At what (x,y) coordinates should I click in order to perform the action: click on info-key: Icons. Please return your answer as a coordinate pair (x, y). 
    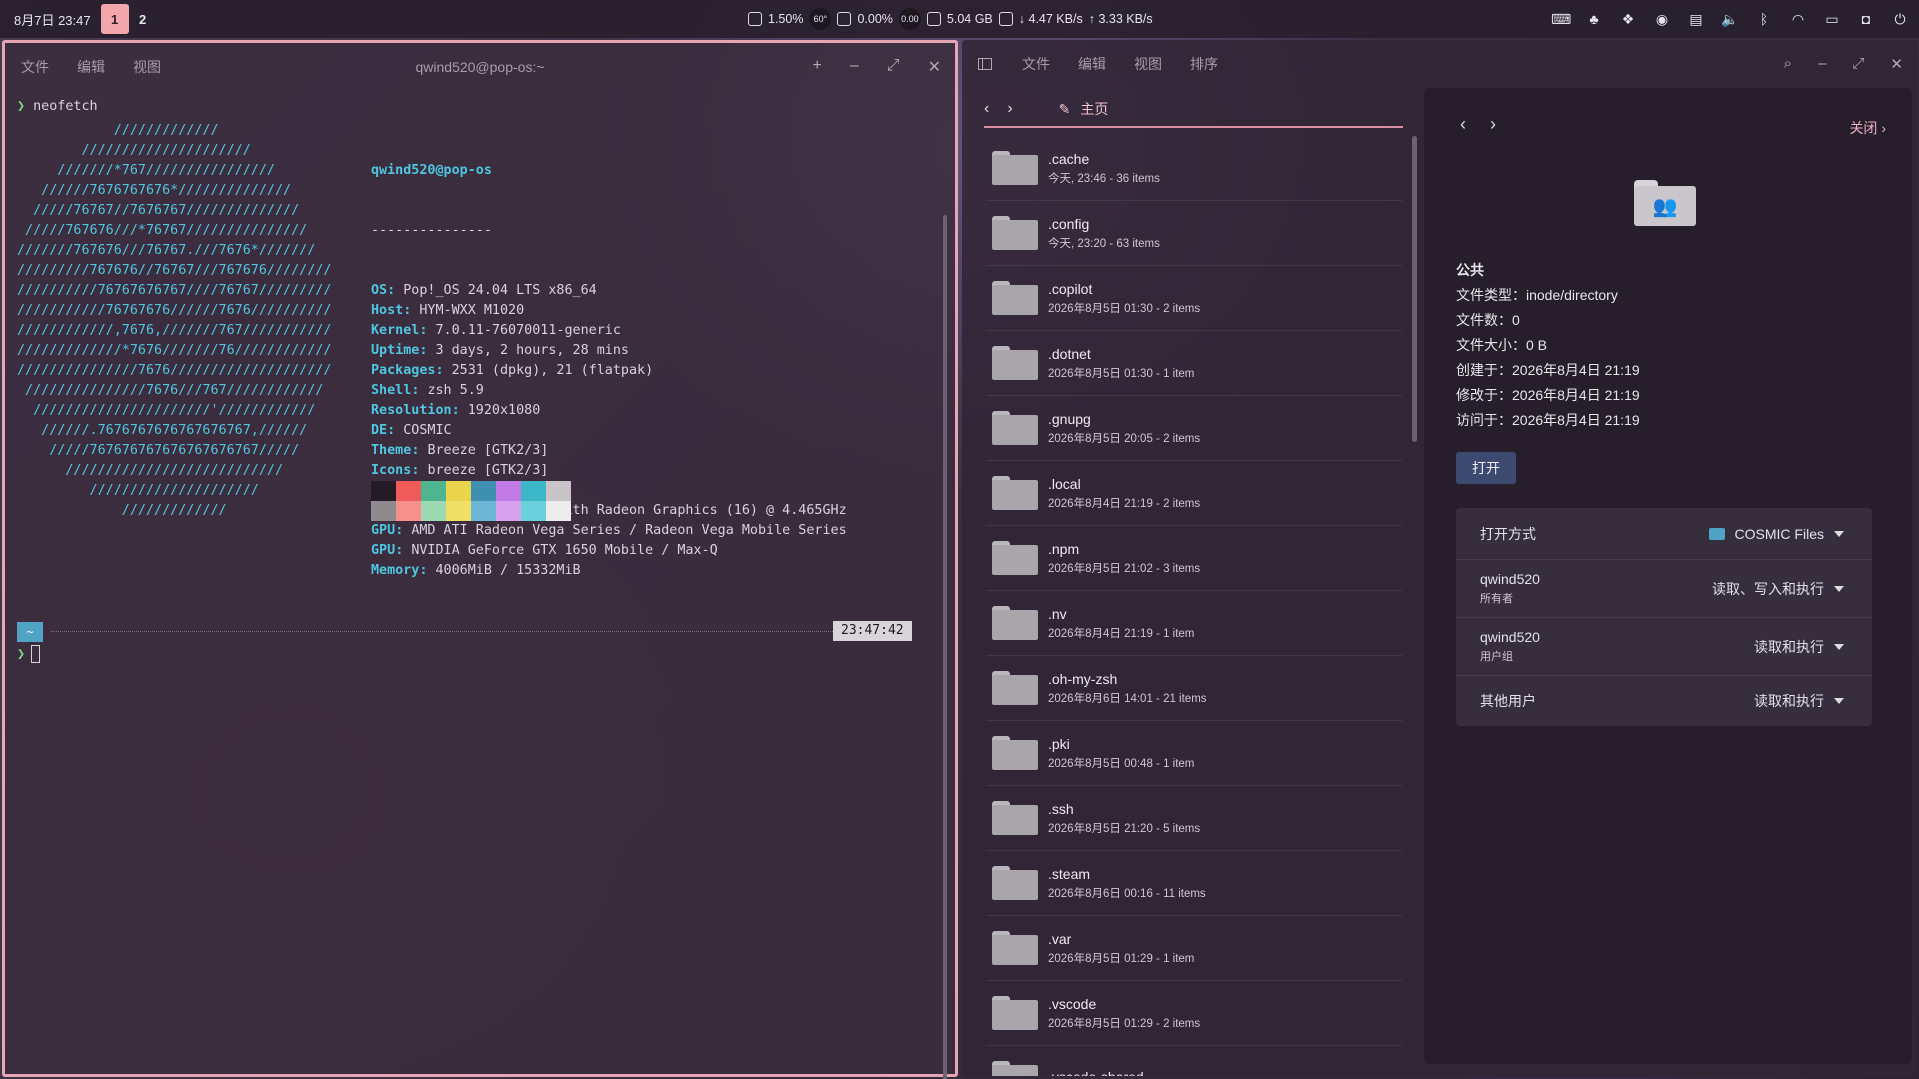
    Looking at the image, I should click on (391, 470).